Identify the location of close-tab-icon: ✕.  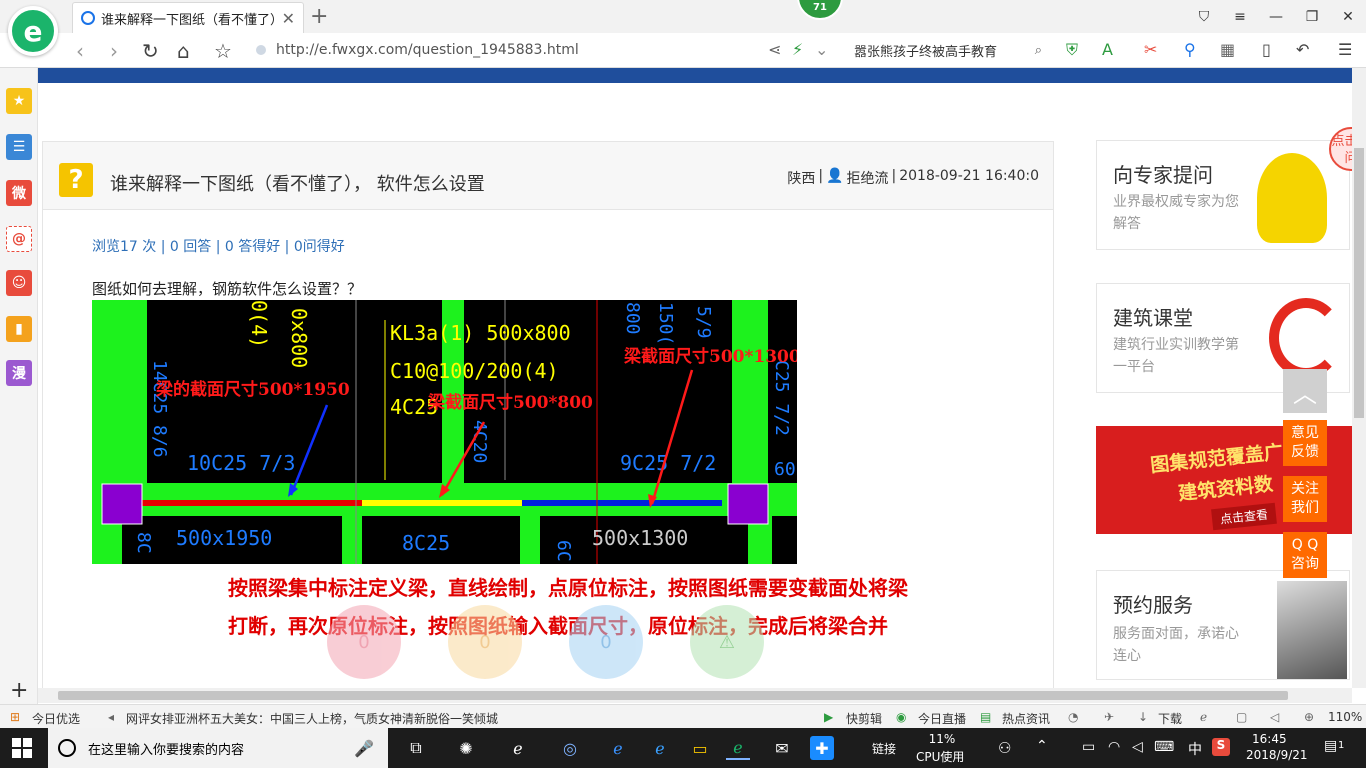
(288, 18).